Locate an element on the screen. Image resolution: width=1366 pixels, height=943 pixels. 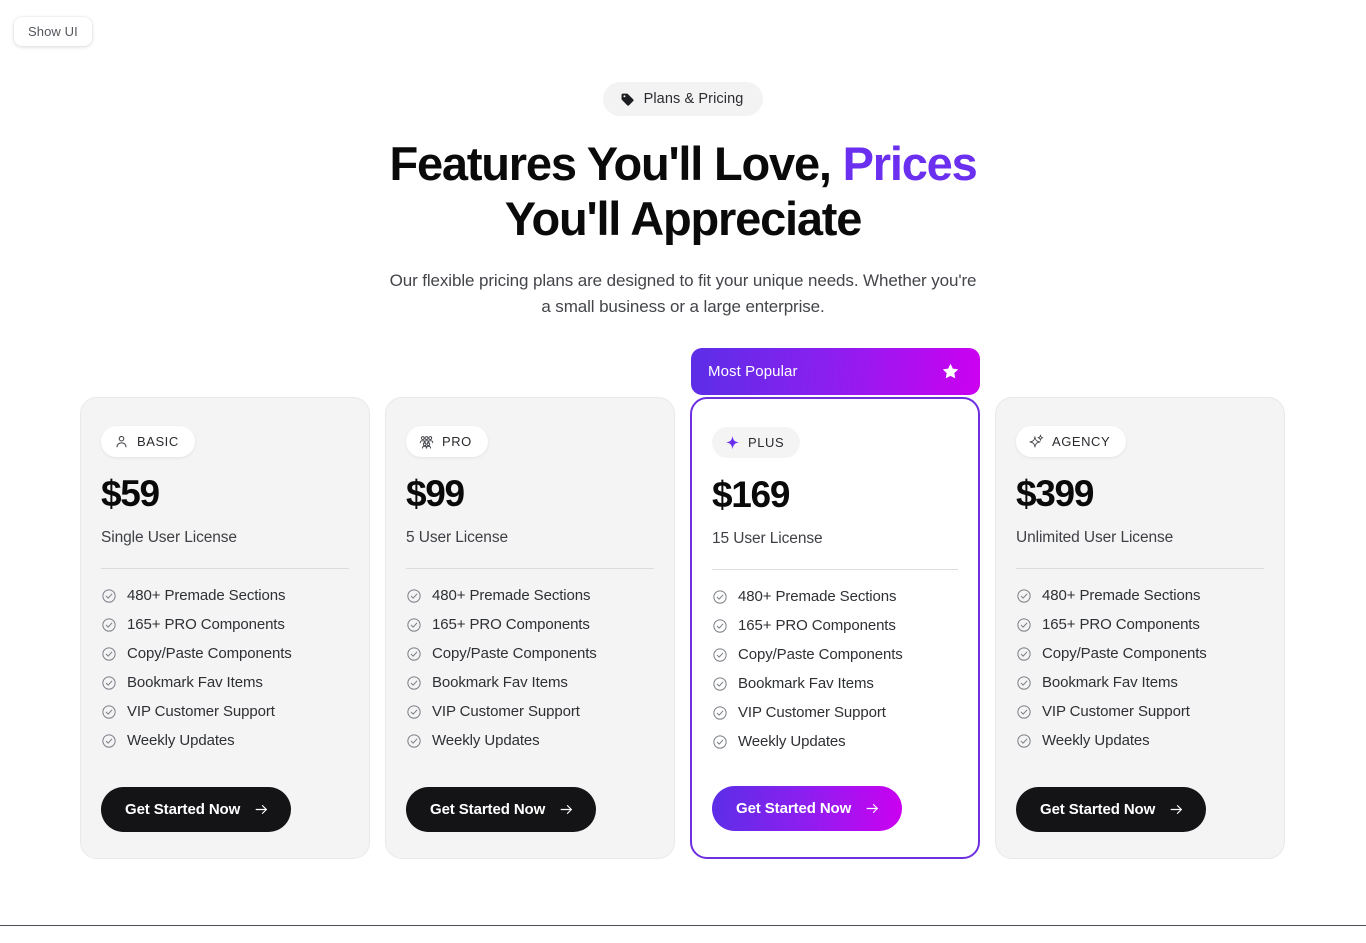
star-icon is located at coordinates (950, 371).